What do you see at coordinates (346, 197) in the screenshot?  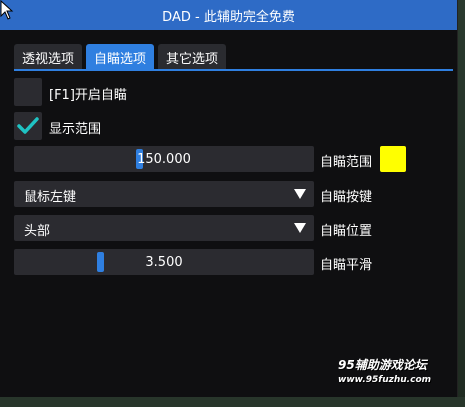 I see `aim-key-label: 自瞄按键` at bounding box center [346, 197].